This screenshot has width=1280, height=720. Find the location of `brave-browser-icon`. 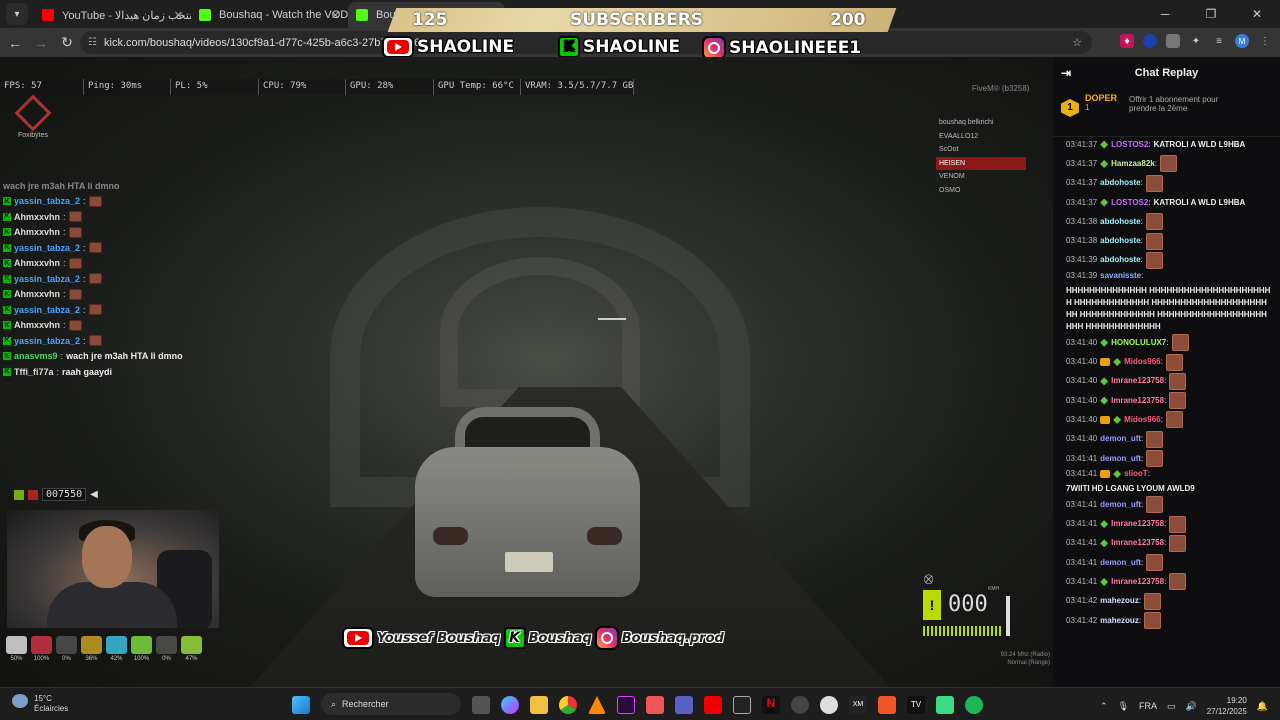

brave-browser-icon is located at coordinates (887, 705).